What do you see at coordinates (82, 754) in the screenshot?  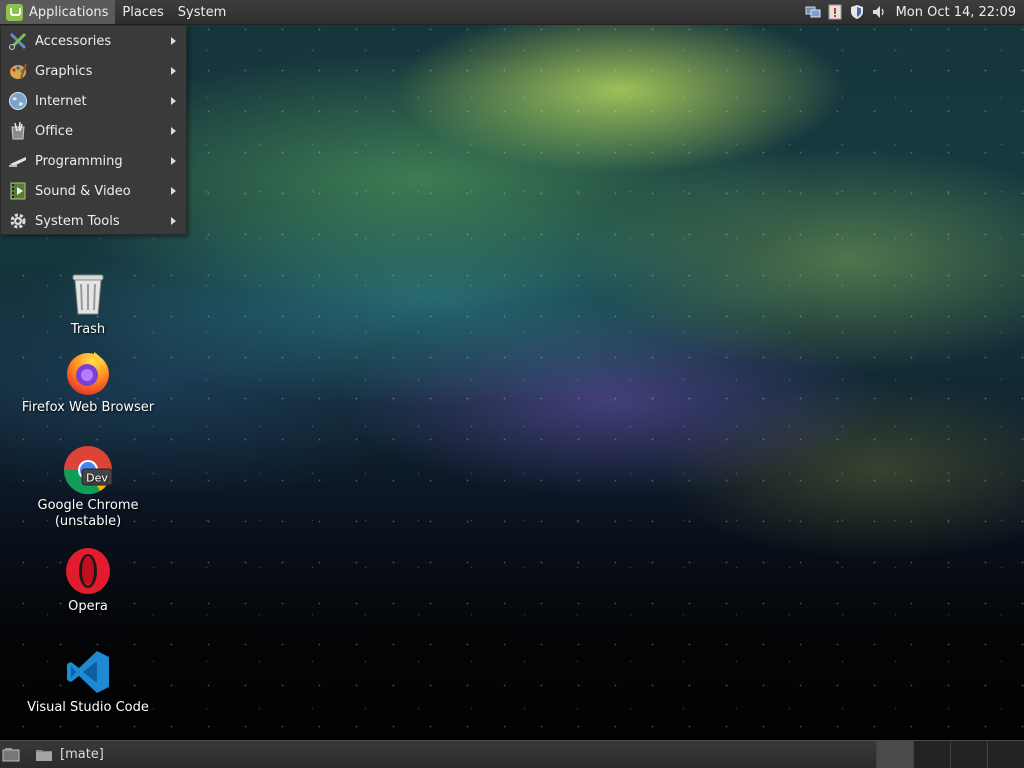 I see `taskbar-window-label: [mate]` at bounding box center [82, 754].